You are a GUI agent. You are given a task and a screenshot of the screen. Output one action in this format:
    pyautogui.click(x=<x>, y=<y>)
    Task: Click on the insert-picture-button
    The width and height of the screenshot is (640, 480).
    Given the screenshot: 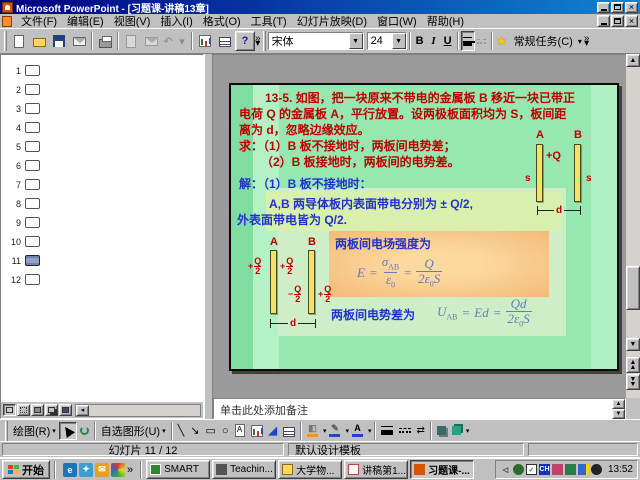 What is the action you would take?
    pyautogui.click(x=289, y=431)
    